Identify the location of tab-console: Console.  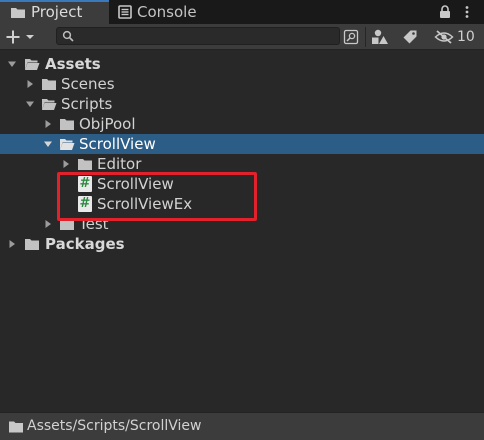
(168, 12).